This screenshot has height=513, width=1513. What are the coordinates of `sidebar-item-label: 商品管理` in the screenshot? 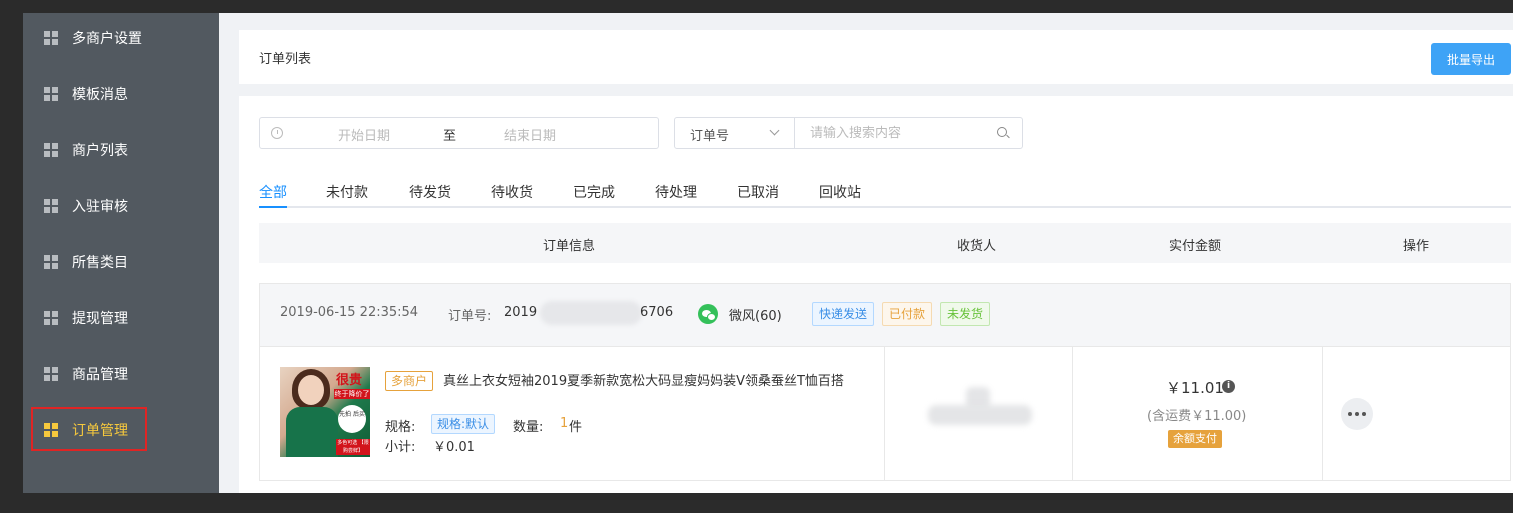 It's located at (100, 375).